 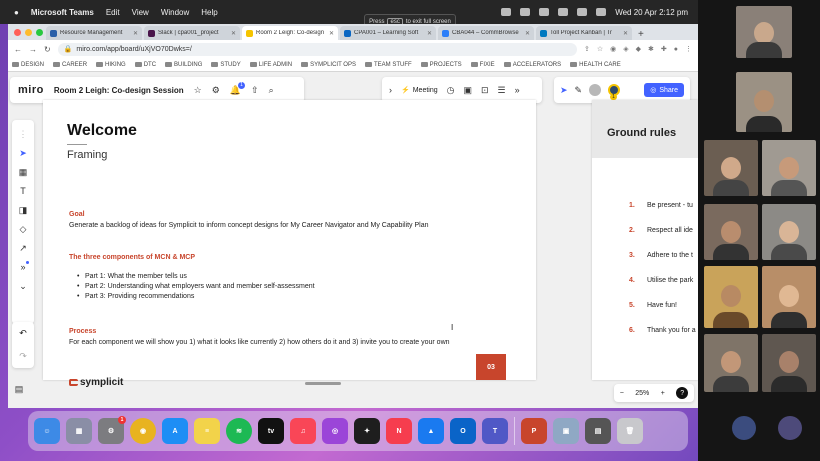 I want to click on text-tool-icon: T, so click(x=23, y=191).